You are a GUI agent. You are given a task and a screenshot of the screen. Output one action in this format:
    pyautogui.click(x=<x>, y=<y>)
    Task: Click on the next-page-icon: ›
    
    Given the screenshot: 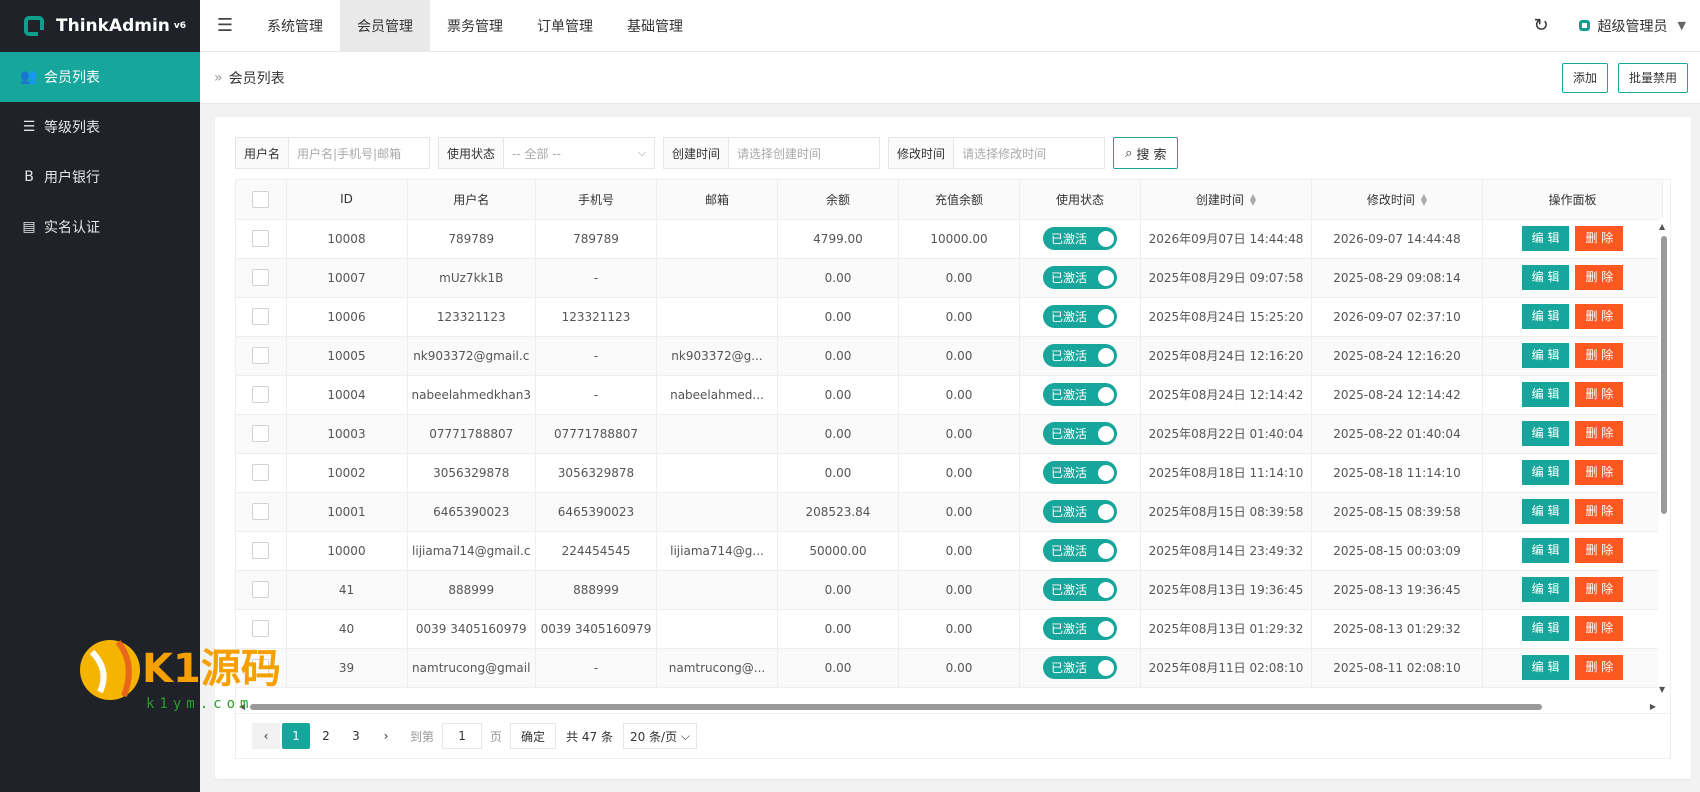 What is the action you would take?
    pyautogui.click(x=386, y=736)
    